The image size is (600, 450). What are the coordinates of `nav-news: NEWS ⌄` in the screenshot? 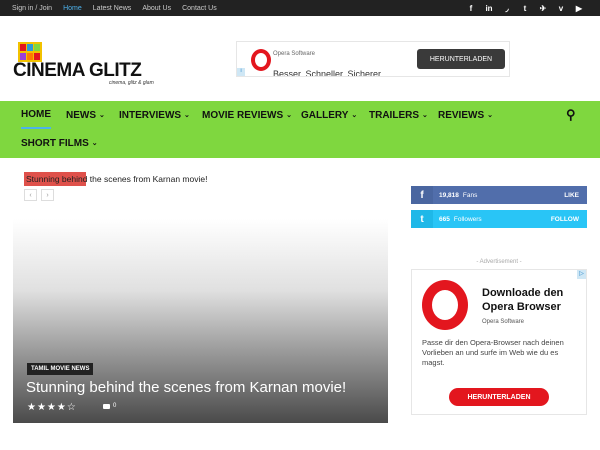 It's located at (85, 115).